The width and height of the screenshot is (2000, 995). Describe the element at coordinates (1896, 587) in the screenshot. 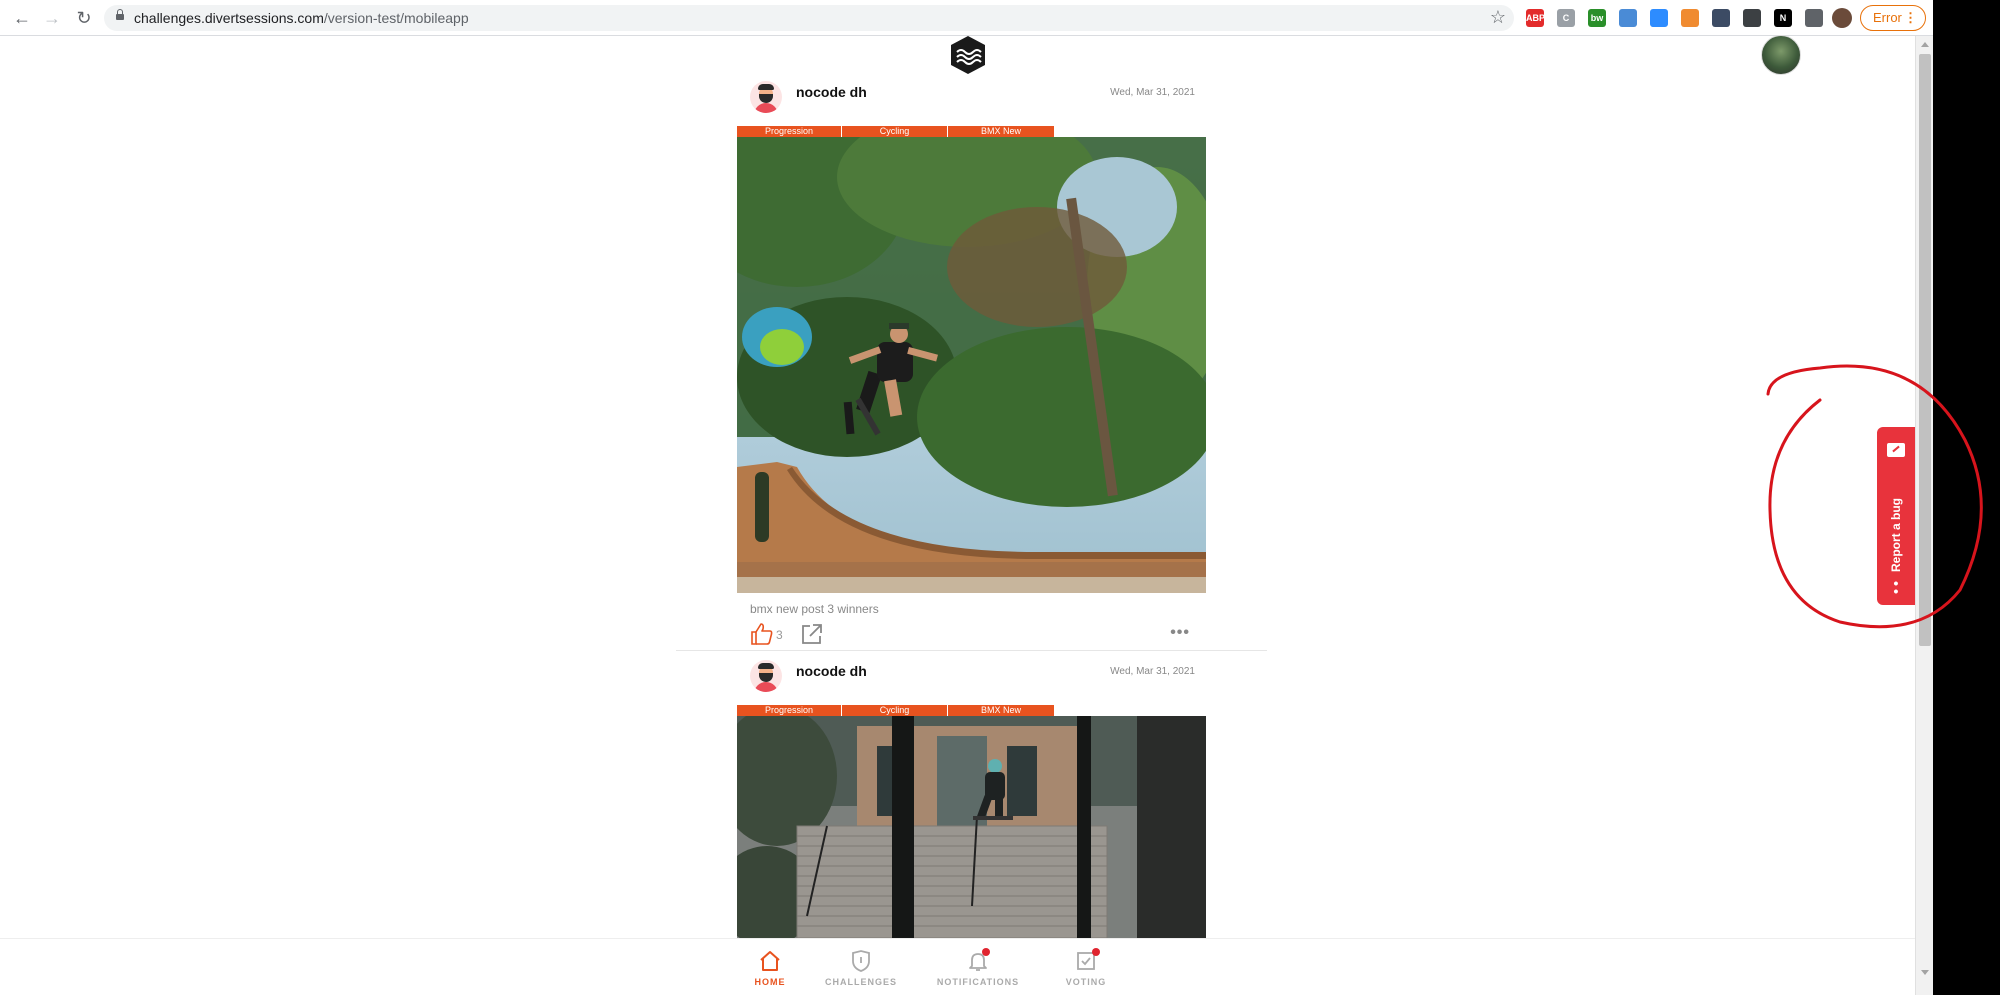

I see `more-dots-icon: • •` at that location.